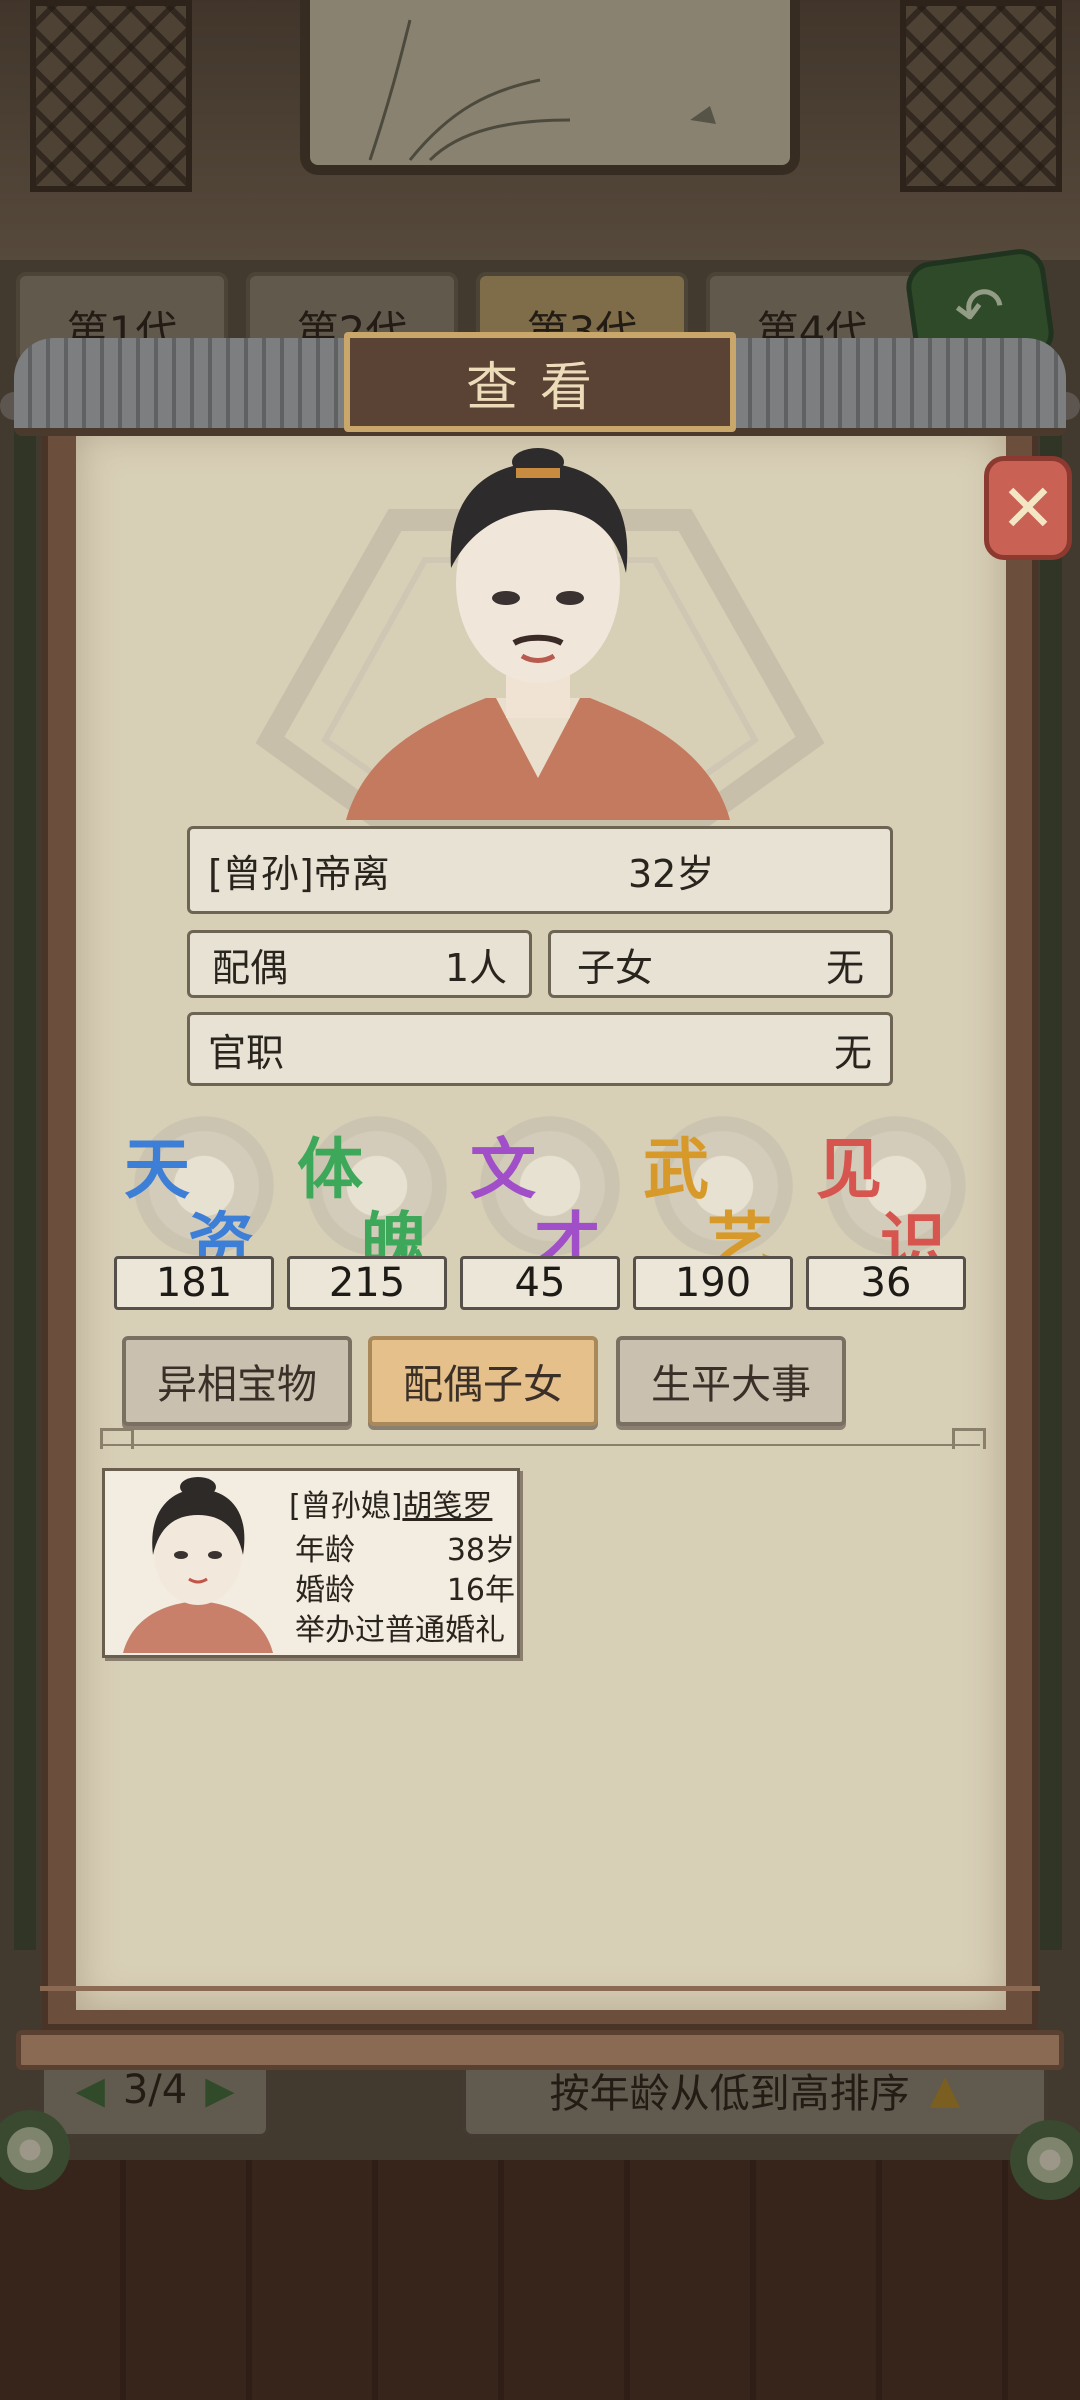 The height and width of the screenshot is (2400, 1080). What do you see at coordinates (720, 964) in the screenshot?
I see `children-count-box: 子女 无` at bounding box center [720, 964].